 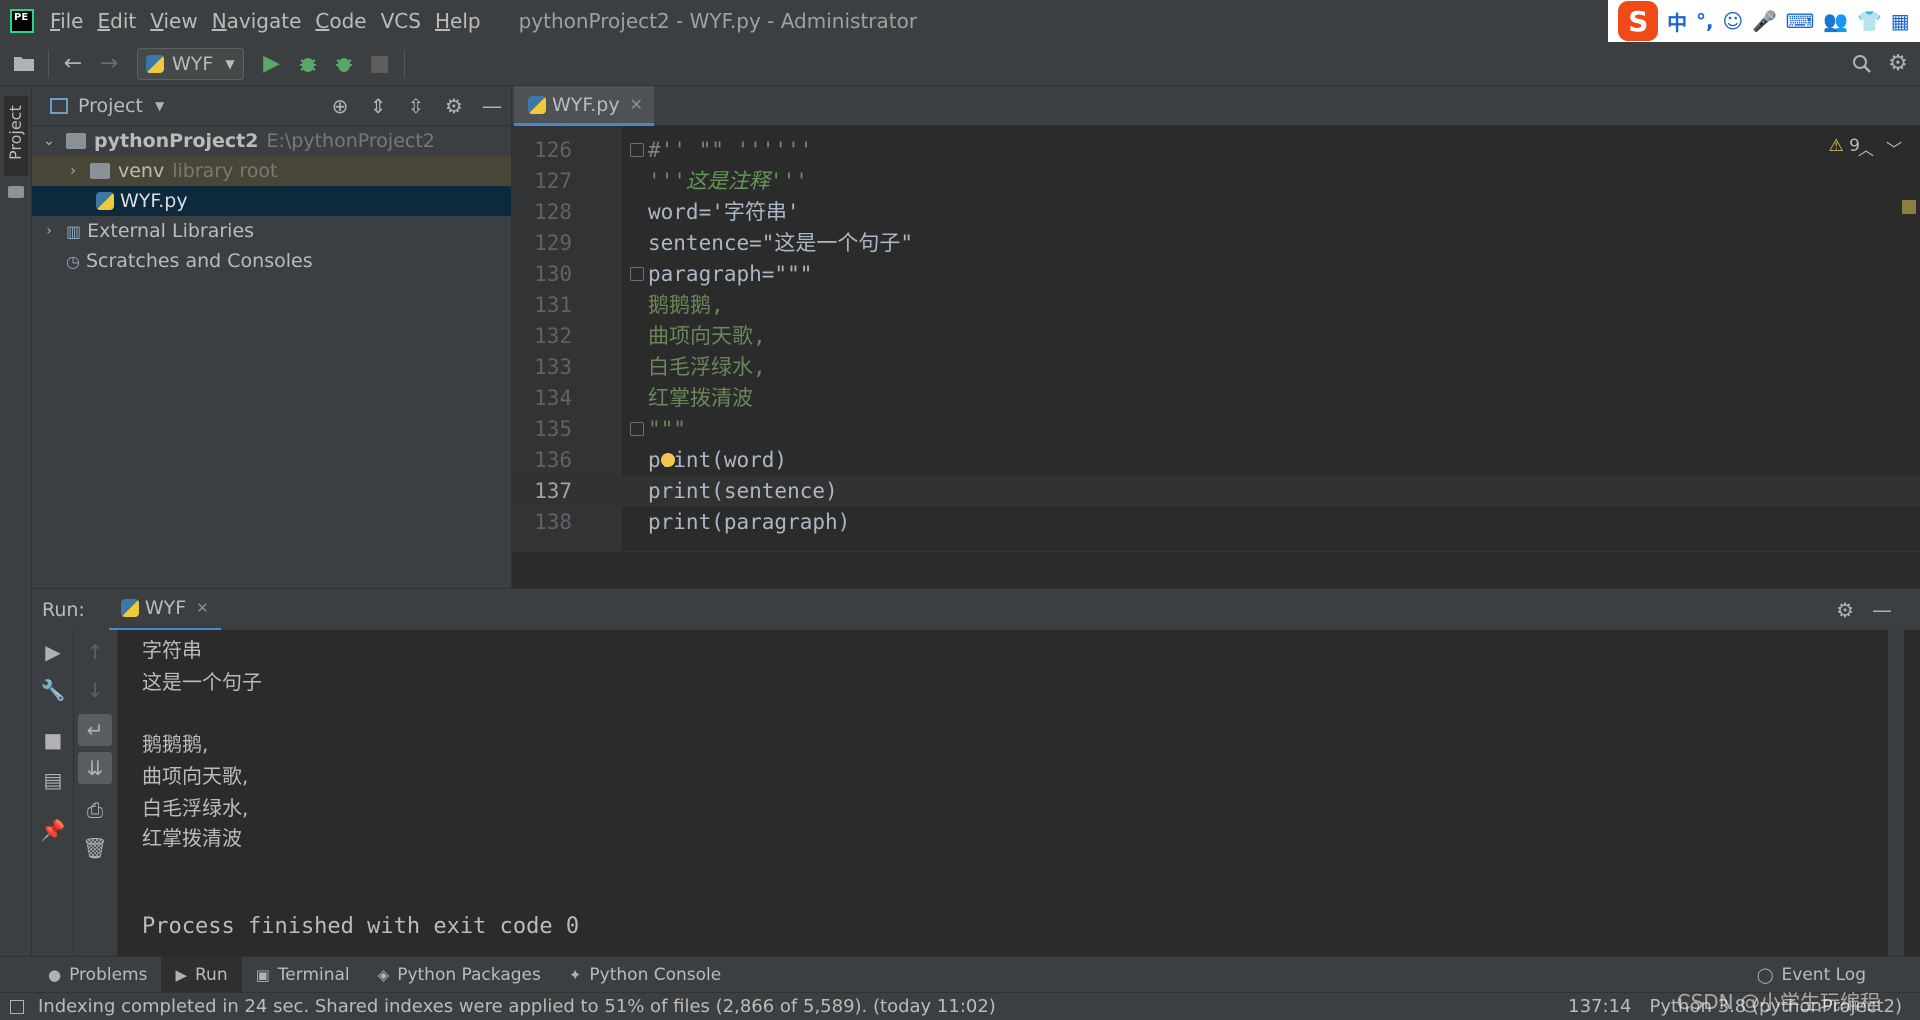 What do you see at coordinates (110, 106) in the screenshot?
I see `project-panel-title: Project` at bounding box center [110, 106].